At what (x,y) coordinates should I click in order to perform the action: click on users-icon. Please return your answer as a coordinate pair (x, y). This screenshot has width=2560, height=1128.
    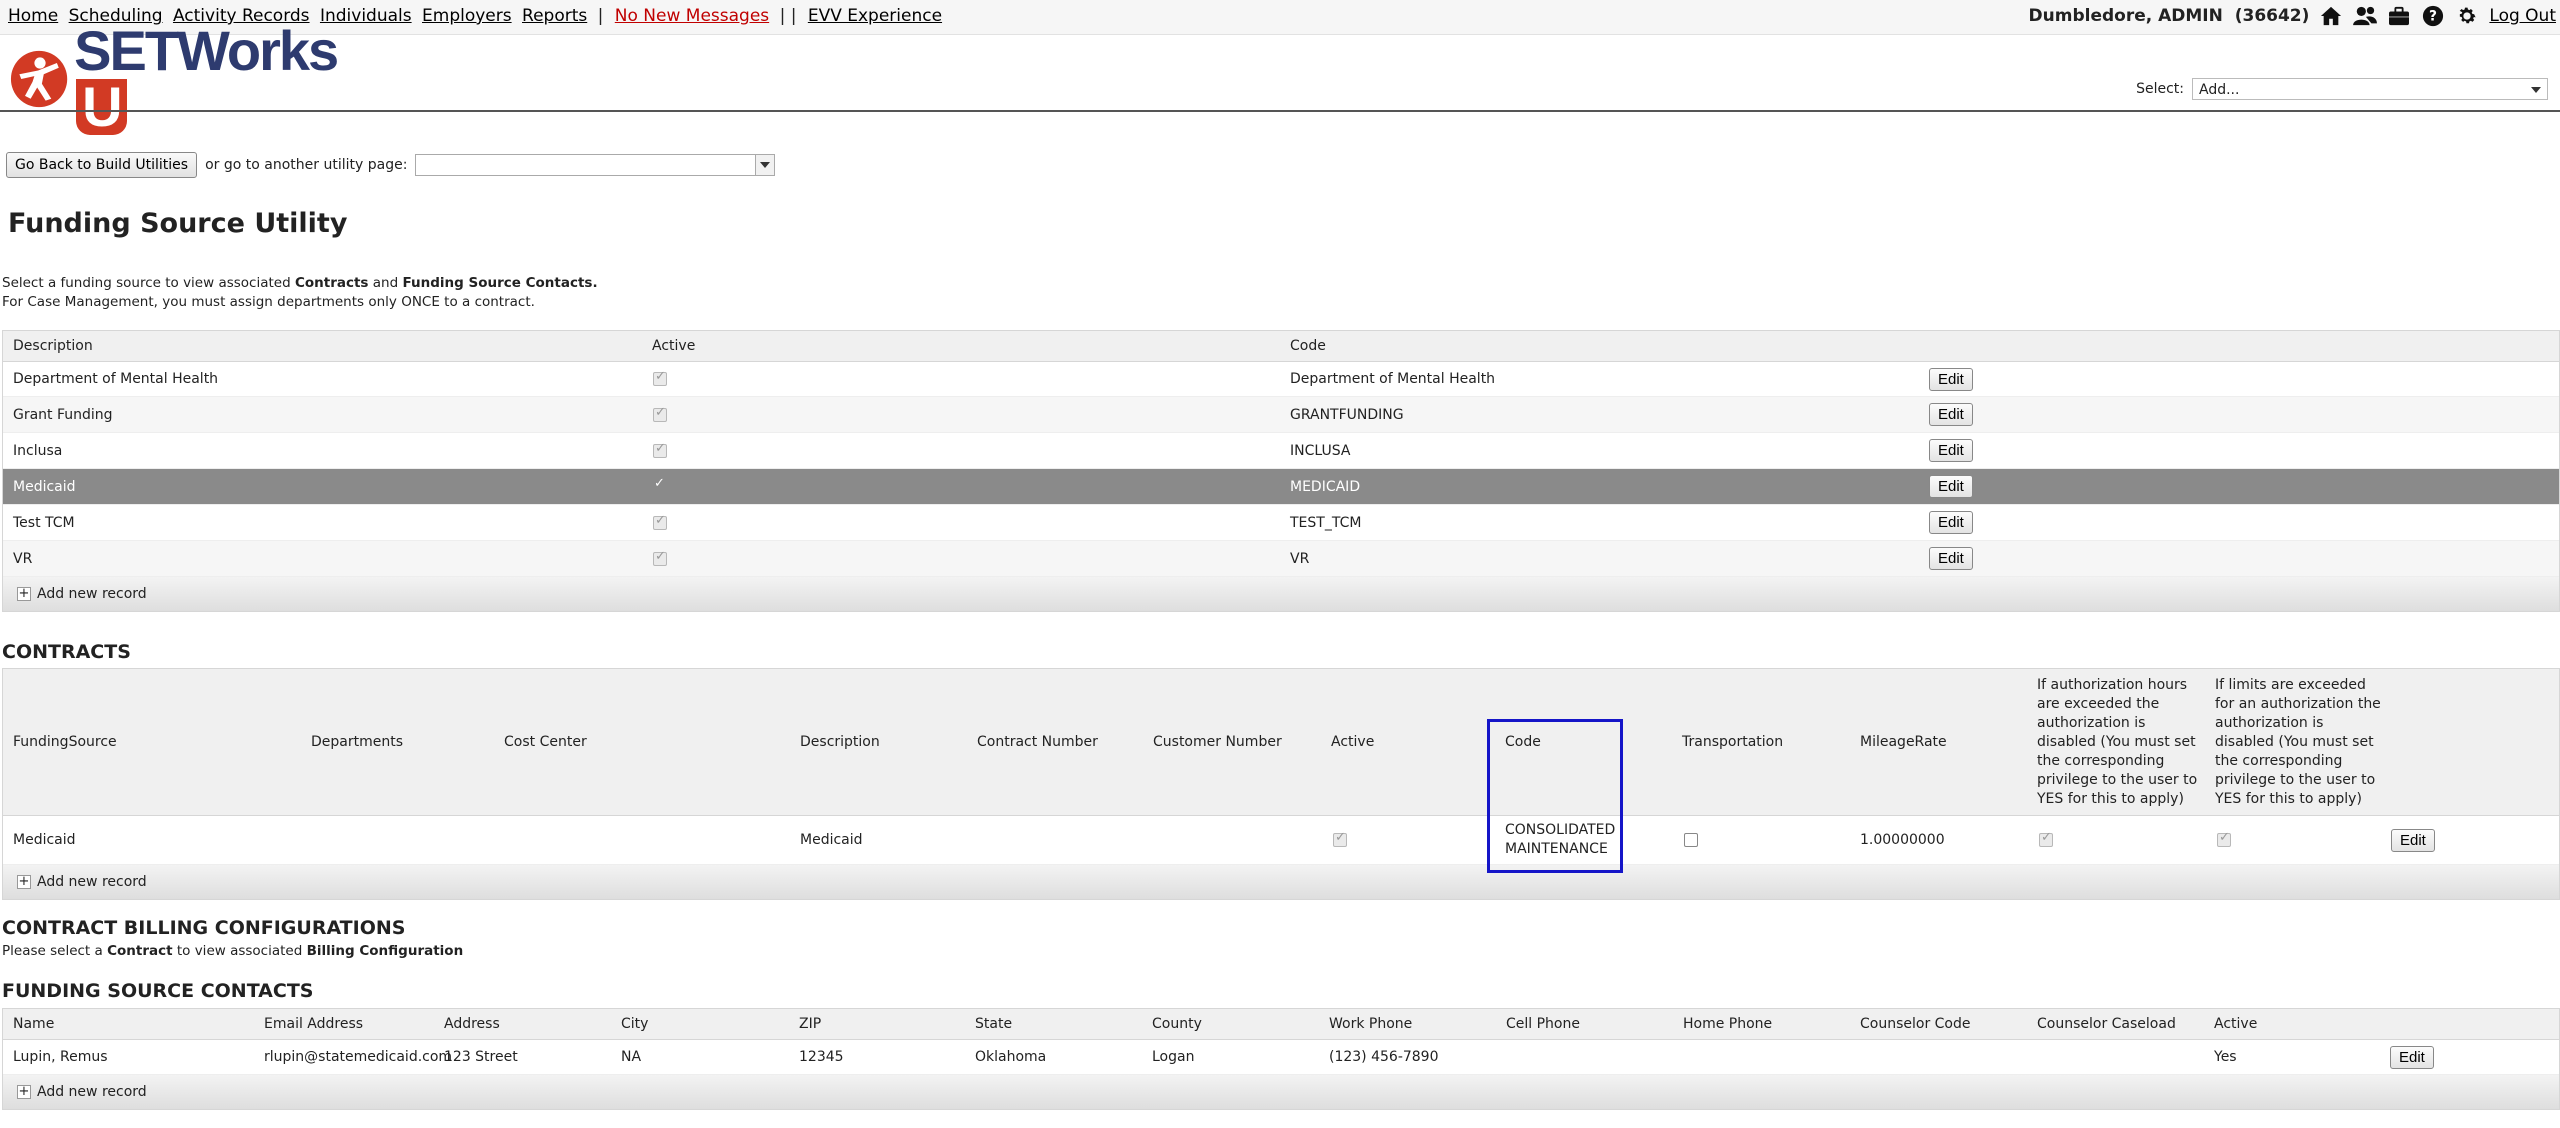
    Looking at the image, I should click on (2365, 16).